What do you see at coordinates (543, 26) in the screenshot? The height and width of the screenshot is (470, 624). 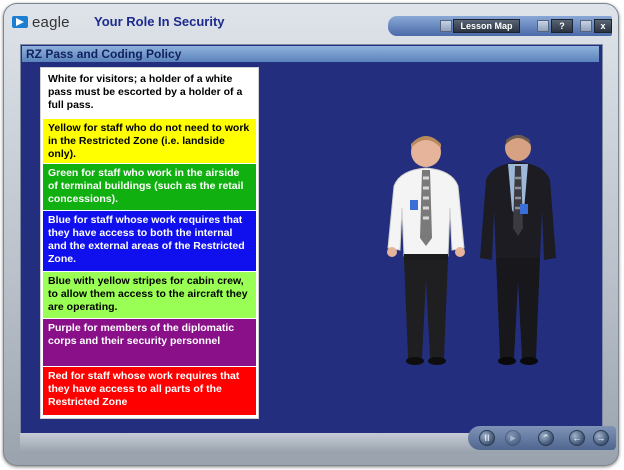 I see `minimize-icon` at bounding box center [543, 26].